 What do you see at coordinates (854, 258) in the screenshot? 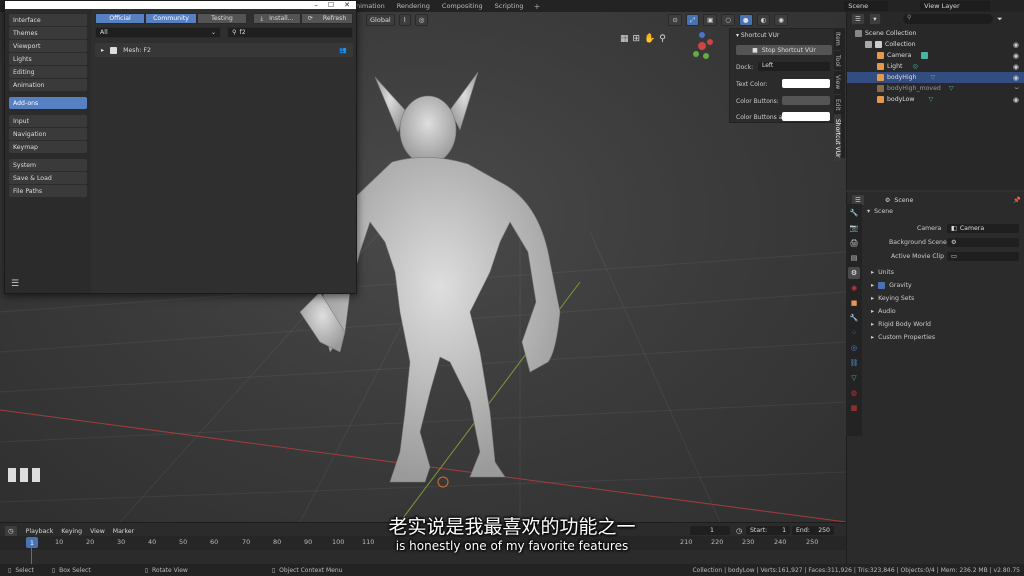
I see `view-layer-tab-icon: ▤` at bounding box center [854, 258].